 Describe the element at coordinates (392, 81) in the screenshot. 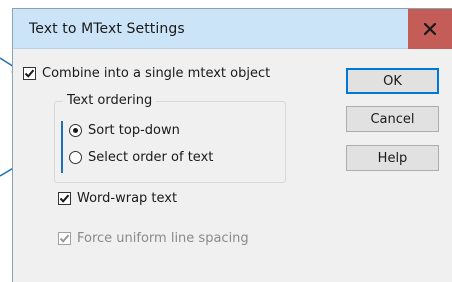

I see `ok-button: OK` at that location.